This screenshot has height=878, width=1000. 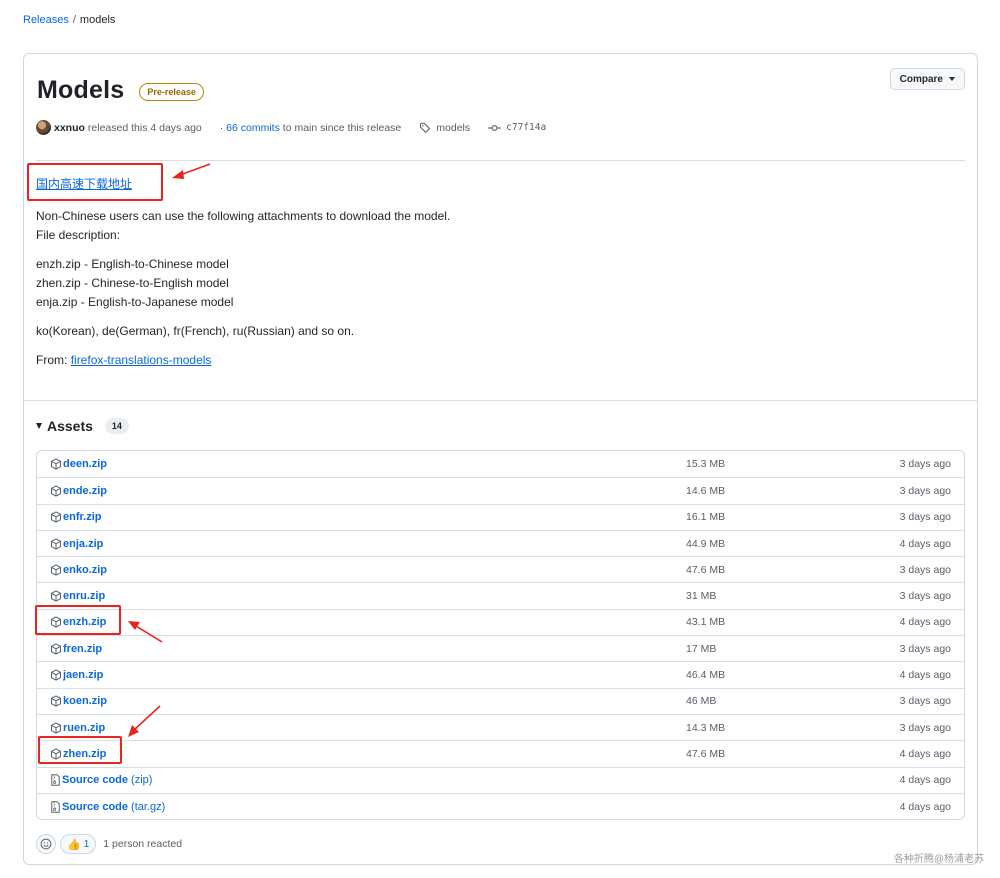 I want to click on author-link: xxnuo, so click(x=69, y=128).